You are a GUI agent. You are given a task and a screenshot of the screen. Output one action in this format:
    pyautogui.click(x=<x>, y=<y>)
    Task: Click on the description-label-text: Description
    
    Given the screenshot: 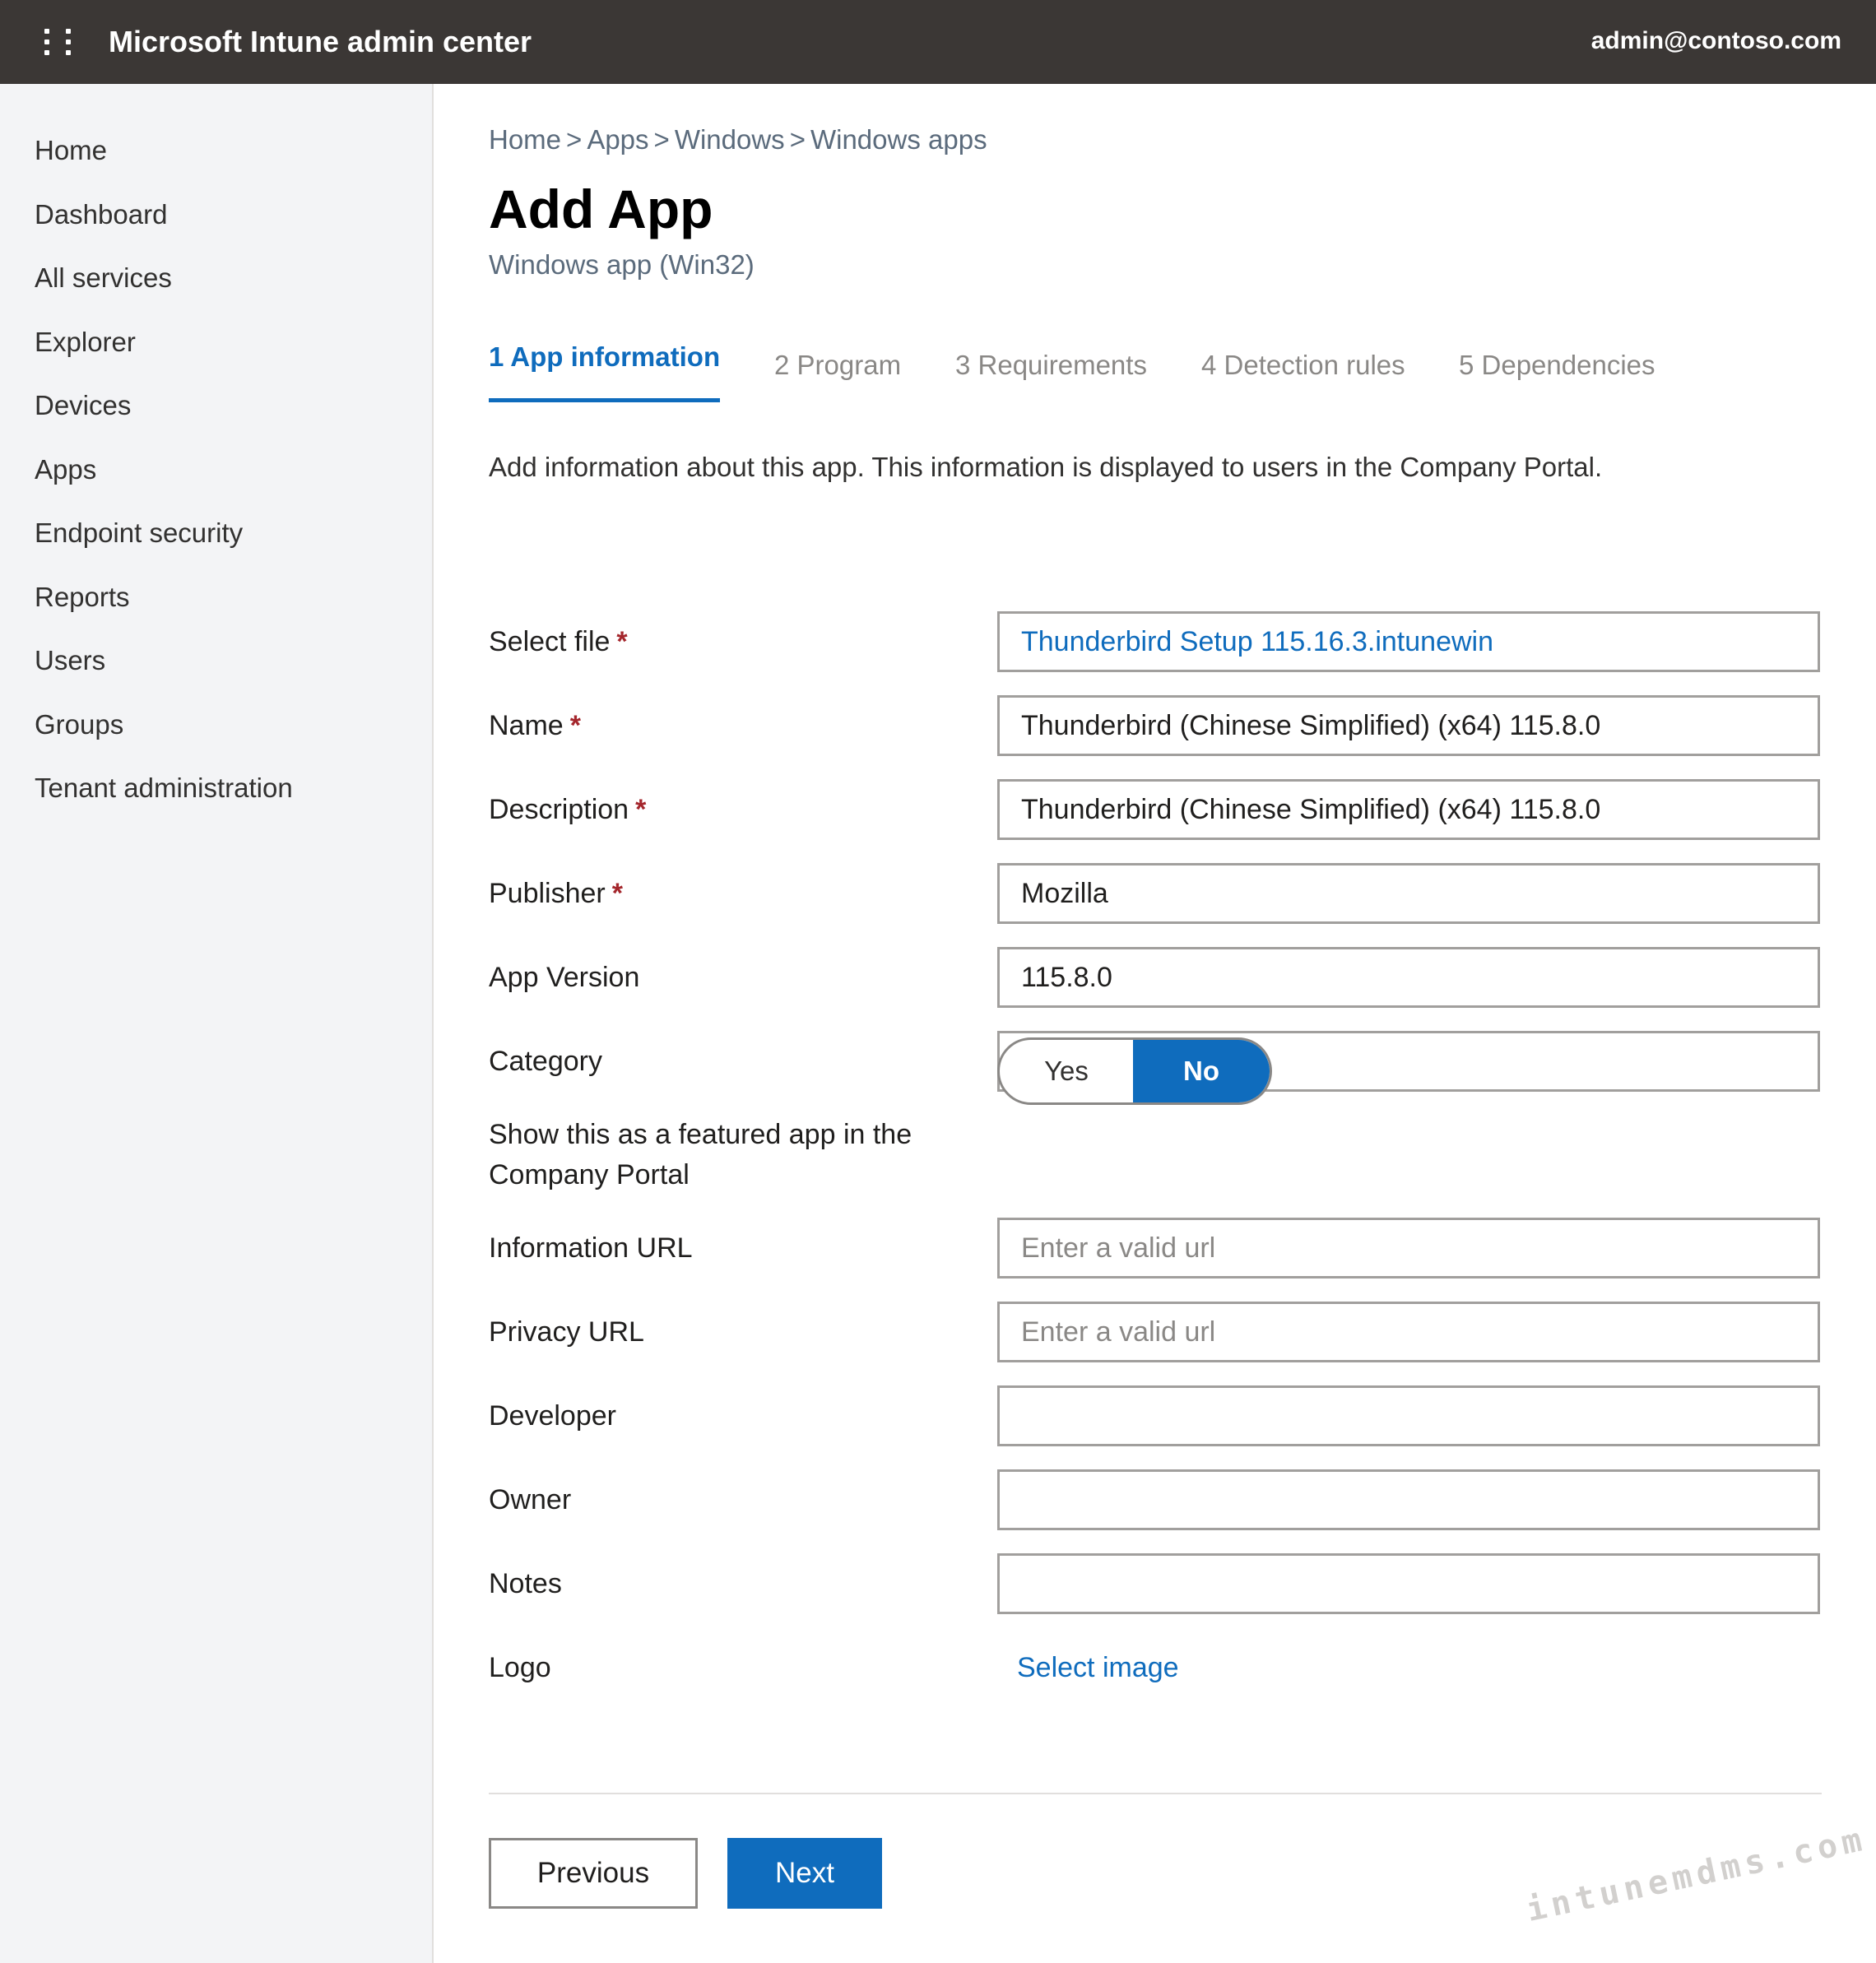 What is the action you would take?
    pyautogui.click(x=559, y=809)
    